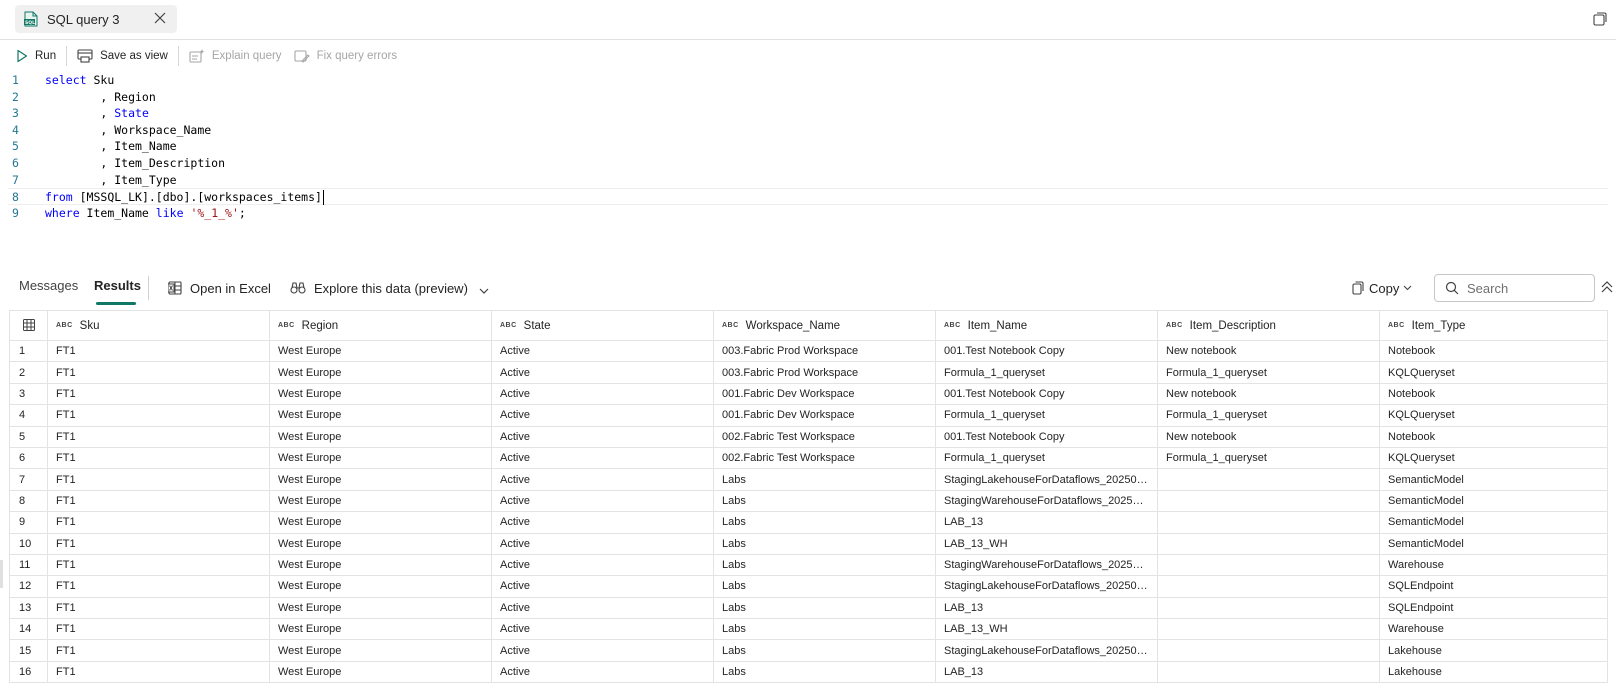  What do you see at coordinates (48, 285) in the screenshot?
I see `tab-messages: Messages` at bounding box center [48, 285].